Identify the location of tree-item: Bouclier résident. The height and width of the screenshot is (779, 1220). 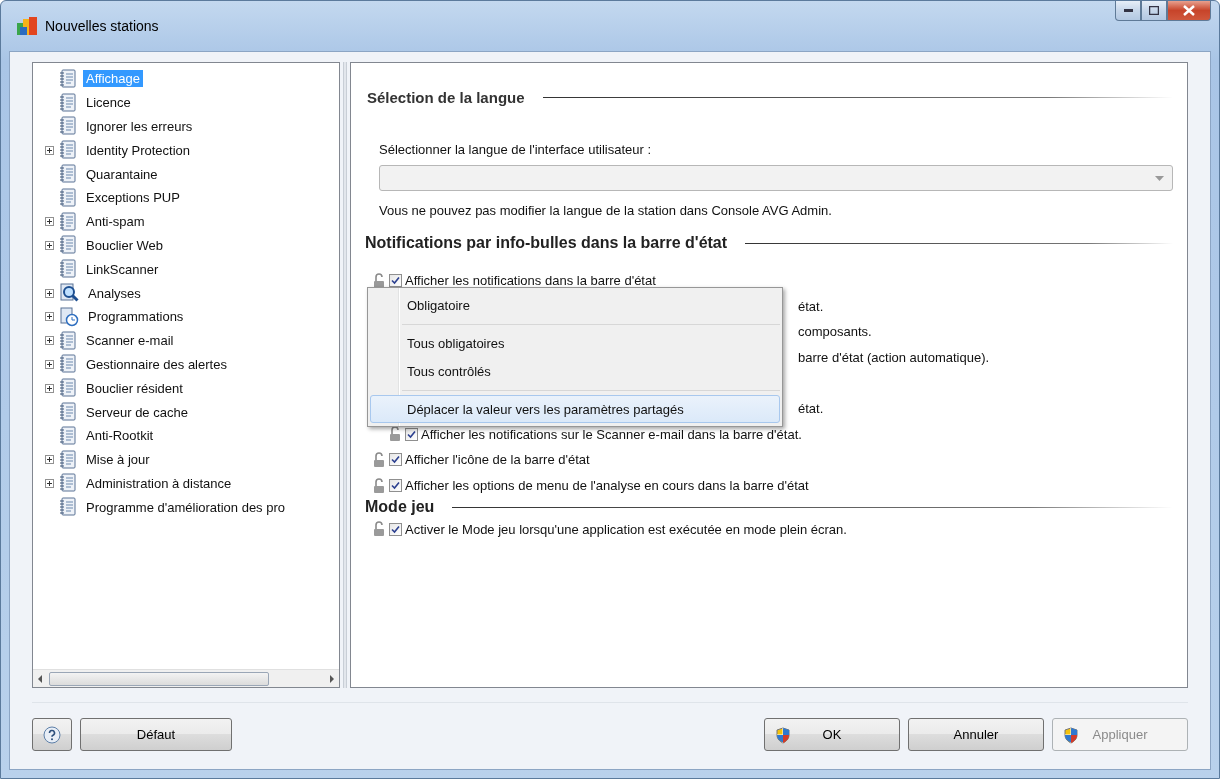
(134, 388).